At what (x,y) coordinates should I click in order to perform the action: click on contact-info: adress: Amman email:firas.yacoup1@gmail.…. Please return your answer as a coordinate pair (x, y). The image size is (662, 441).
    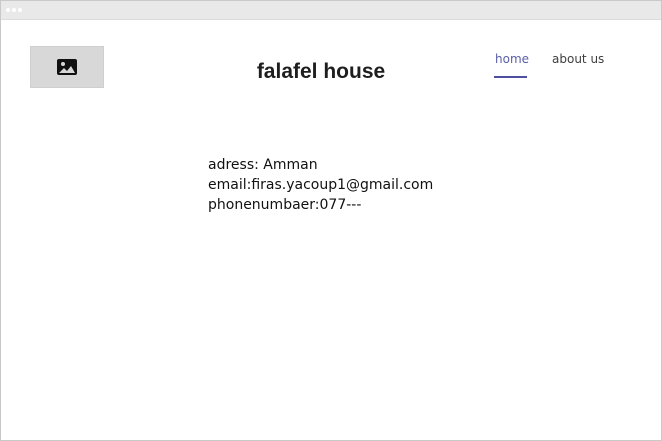
    Looking at the image, I should click on (320, 185).